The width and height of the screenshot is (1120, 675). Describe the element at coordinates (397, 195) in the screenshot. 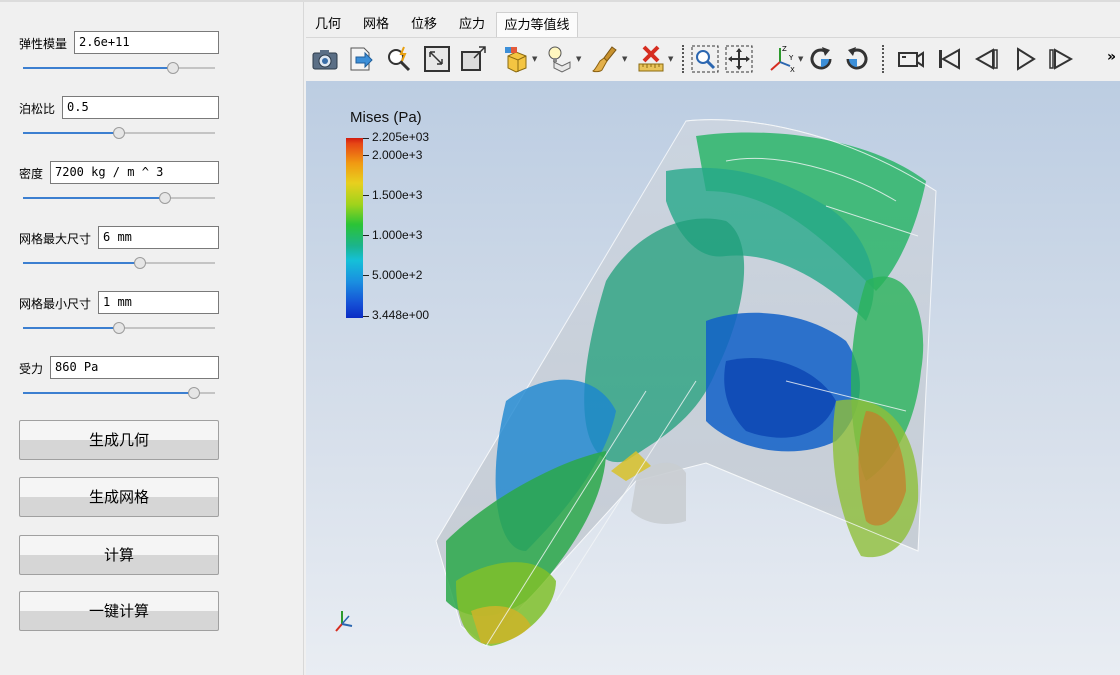

I see `legend-label: 1.500e+3` at that location.